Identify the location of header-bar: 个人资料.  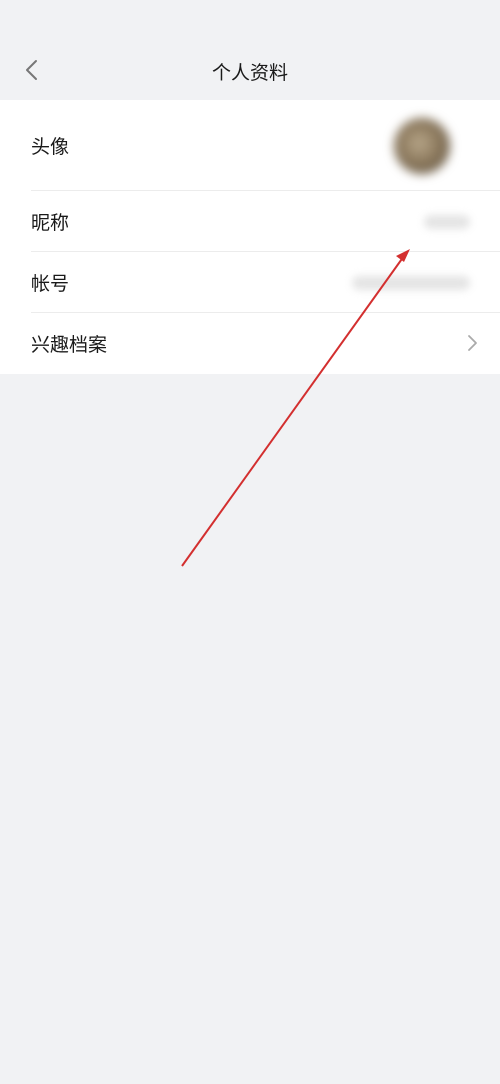
(250, 50).